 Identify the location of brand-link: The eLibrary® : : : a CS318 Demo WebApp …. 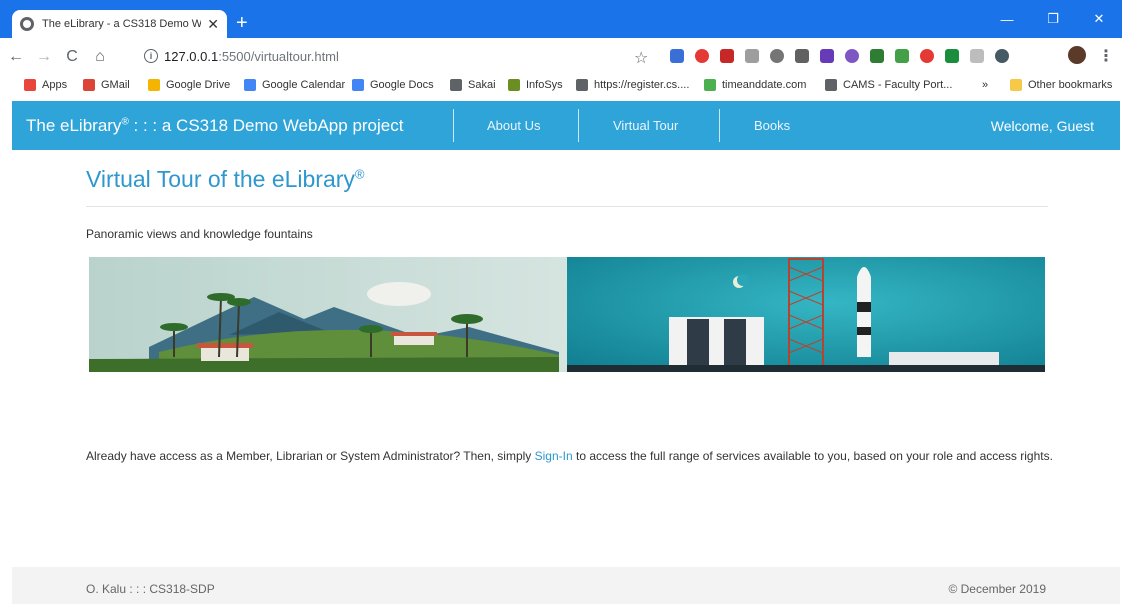
(214, 126).